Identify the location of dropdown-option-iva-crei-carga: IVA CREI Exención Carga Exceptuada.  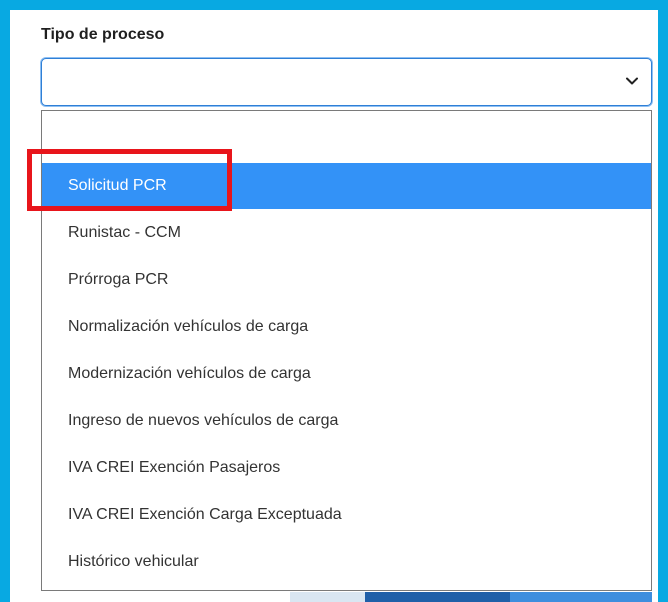
(346, 515).